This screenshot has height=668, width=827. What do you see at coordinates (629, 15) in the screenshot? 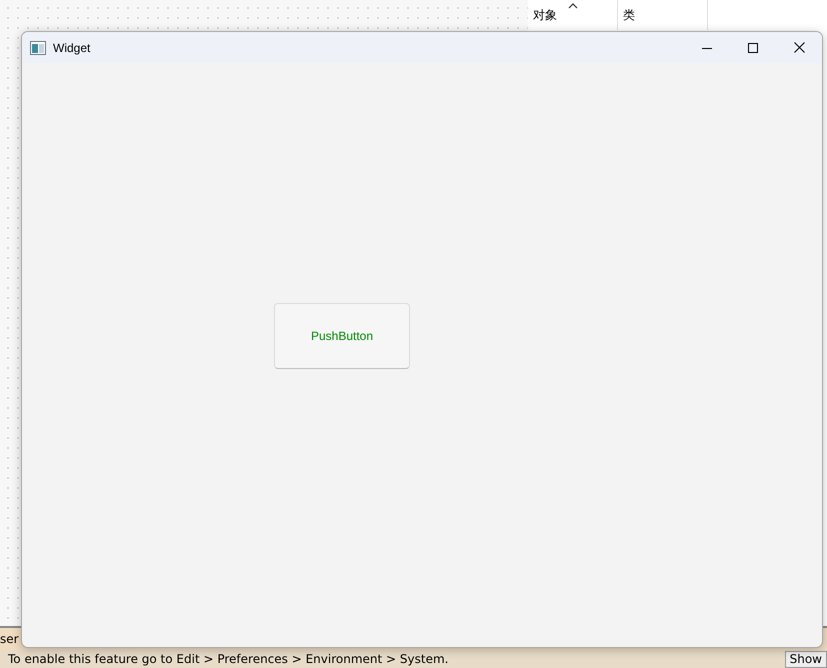
I see `column-header: 类` at bounding box center [629, 15].